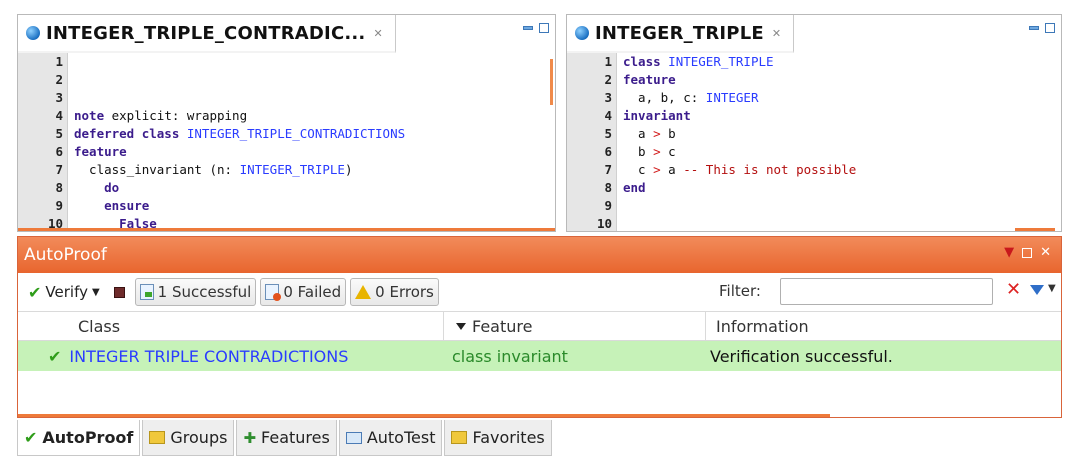  What do you see at coordinates (79, 438) in the screenshot?
I see `tab-autoproof: ✔ AutoProof` at bounding box center [79, 438].